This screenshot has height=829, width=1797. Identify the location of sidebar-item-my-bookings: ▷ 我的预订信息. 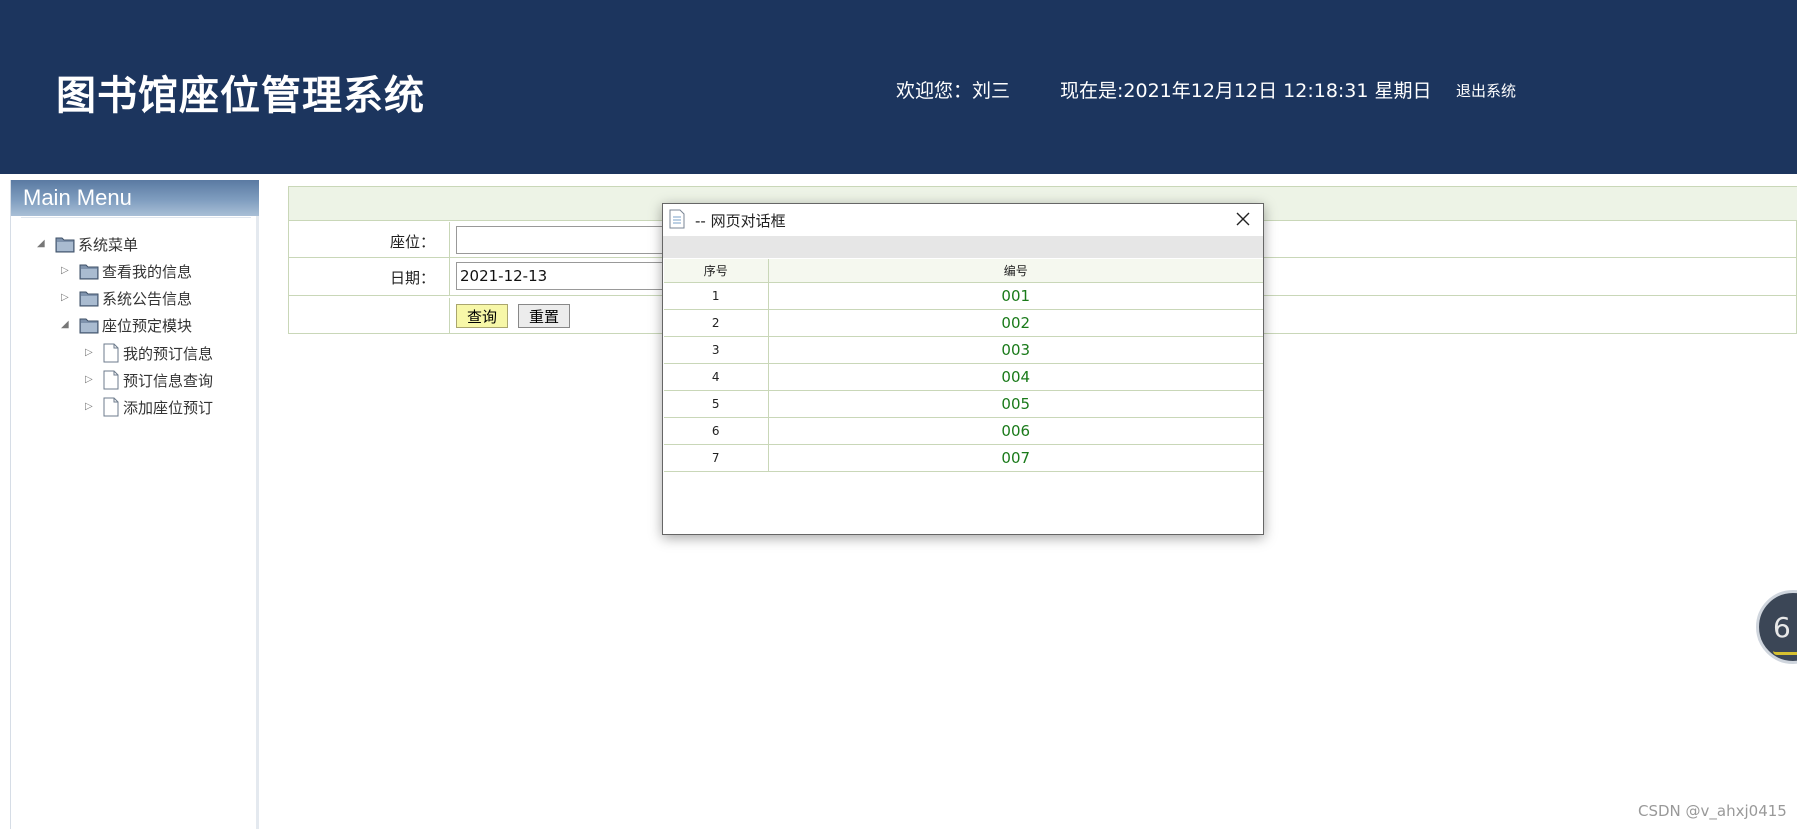
(149, 353).